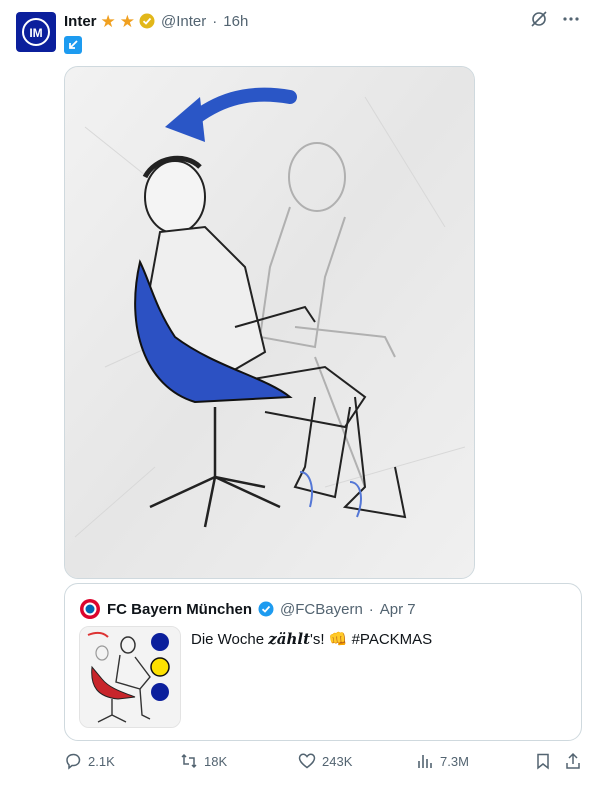  I want to click on more-options-icon, so click(571, 19).